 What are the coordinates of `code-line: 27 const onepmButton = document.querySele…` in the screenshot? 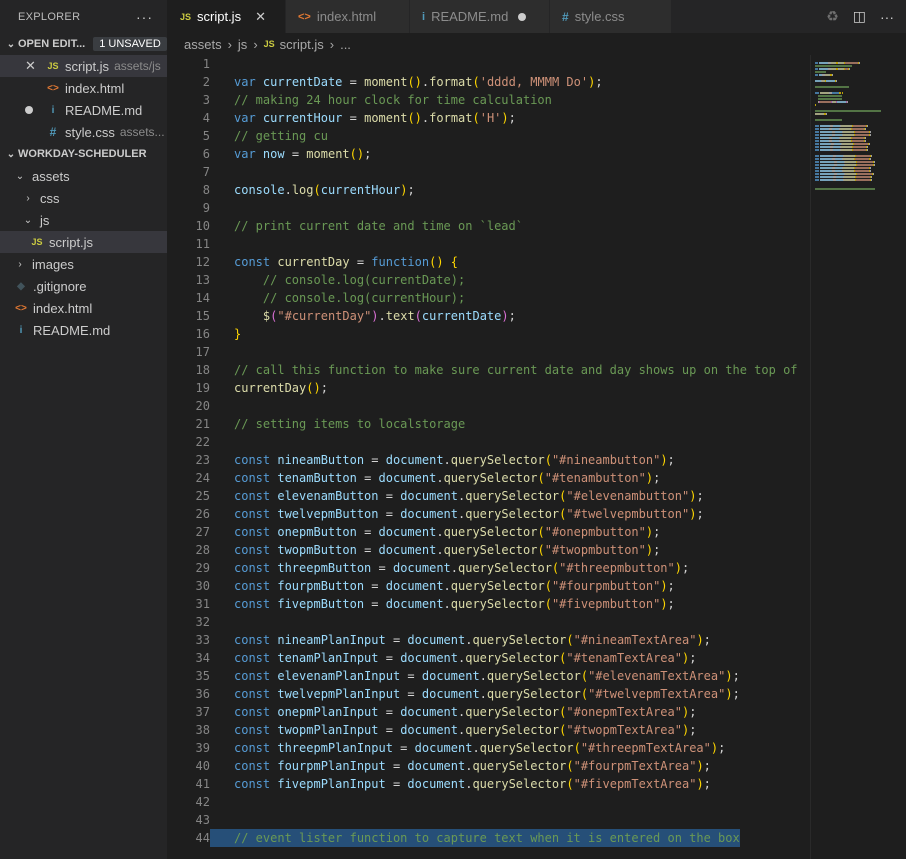 It's located at (489, 532).